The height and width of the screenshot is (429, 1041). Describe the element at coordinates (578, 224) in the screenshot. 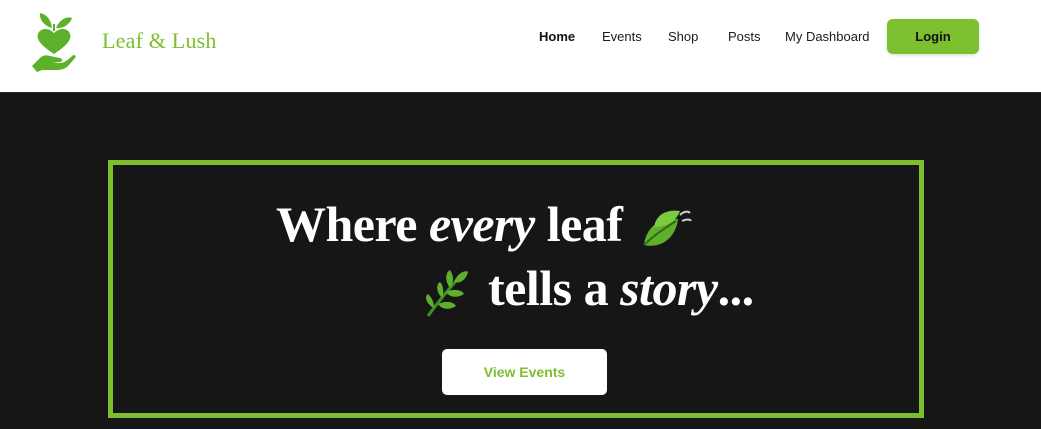

I see `headline-text-leaf: leaf` at that location.